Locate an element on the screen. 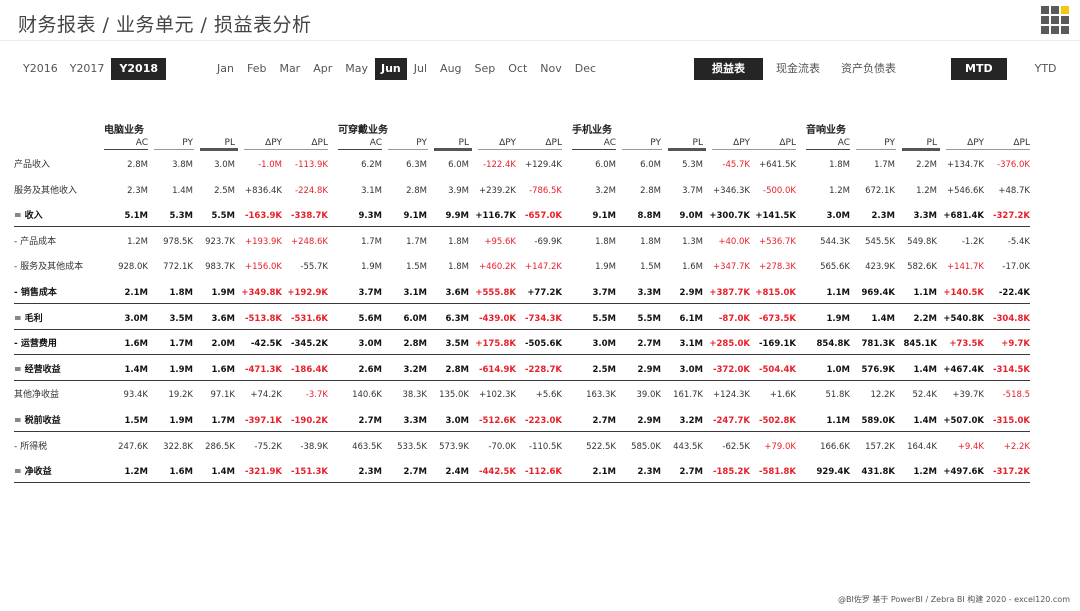 This screenshot has height=611, width=1080. month-option-11: Dec is located at coordinates (585, 69).